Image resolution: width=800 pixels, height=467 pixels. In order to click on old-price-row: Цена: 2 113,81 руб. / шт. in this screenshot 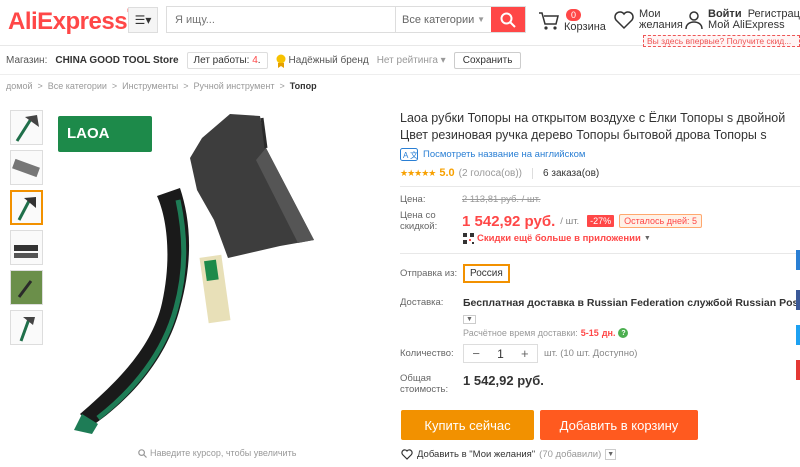, I will do `click(470, 199)`.